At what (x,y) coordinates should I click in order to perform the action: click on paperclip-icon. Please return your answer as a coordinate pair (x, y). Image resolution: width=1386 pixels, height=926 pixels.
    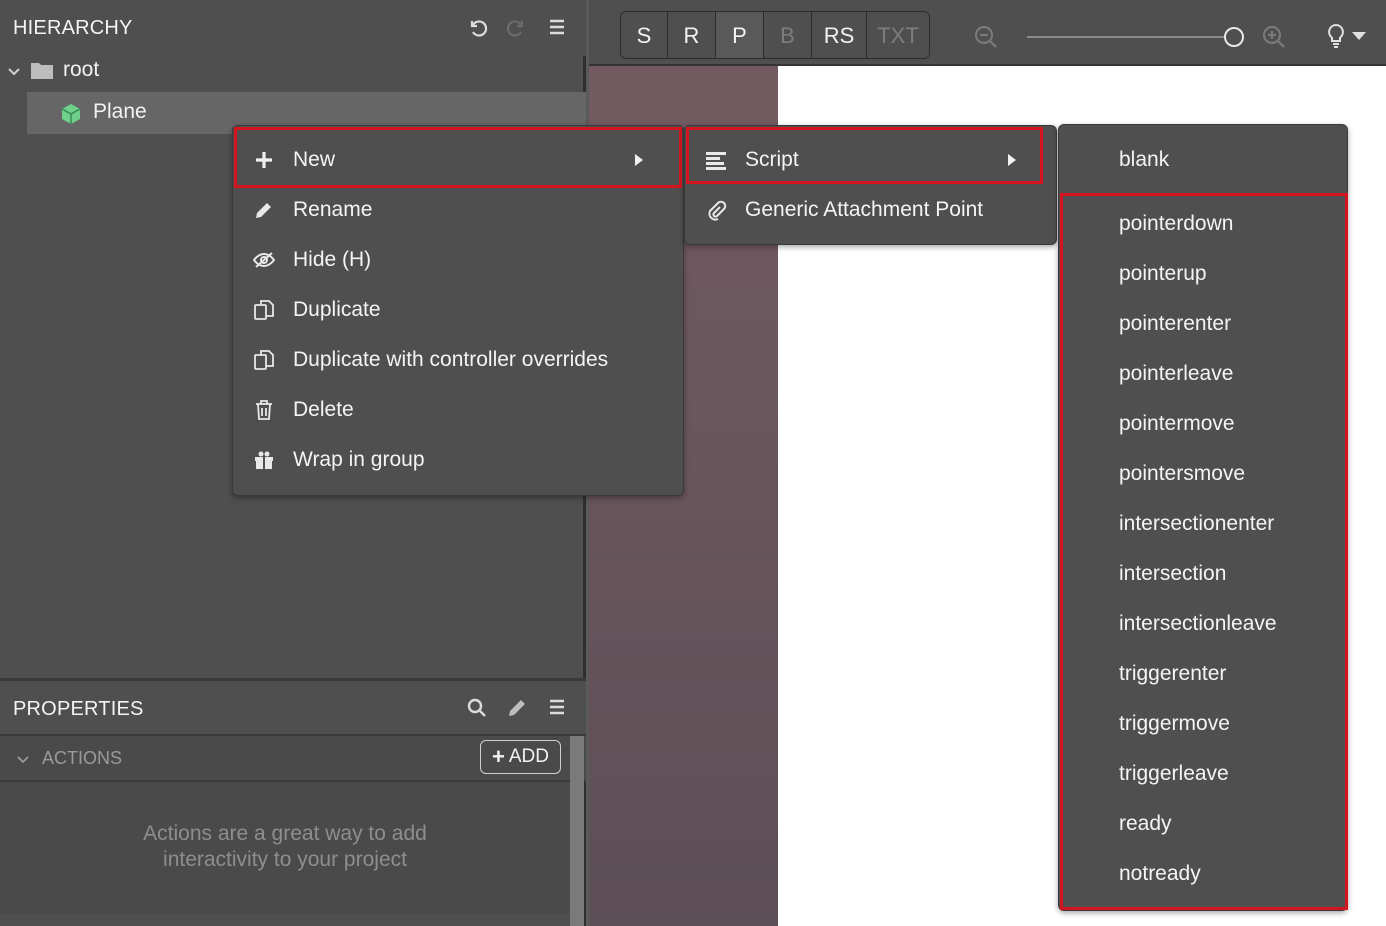
    Looking at the image, I should click on (716, 210).